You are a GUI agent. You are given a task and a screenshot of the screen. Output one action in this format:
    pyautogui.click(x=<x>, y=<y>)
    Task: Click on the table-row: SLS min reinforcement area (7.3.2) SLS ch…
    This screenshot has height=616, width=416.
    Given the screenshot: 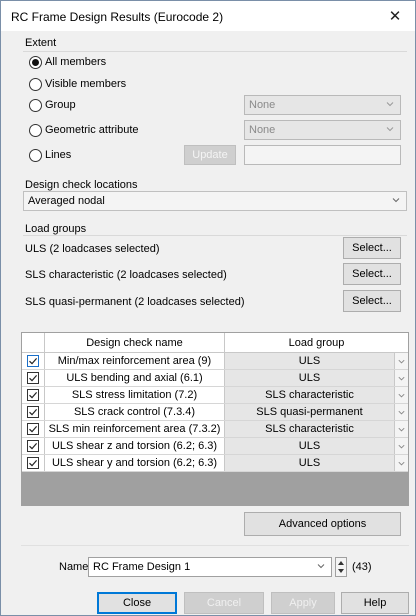 What is the action you would take?
    pyautogui.click(x=215, y=429)
    